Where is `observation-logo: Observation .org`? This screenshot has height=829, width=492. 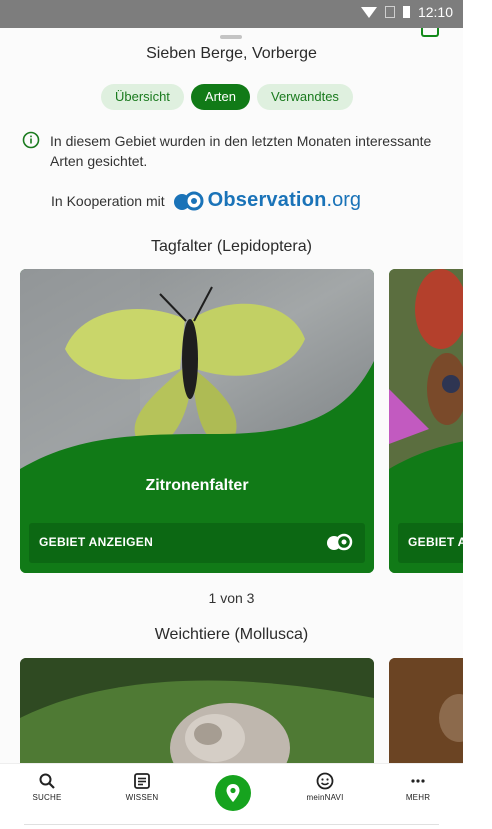
observation-logo: Observation .org is located at coordinates (266, 200).